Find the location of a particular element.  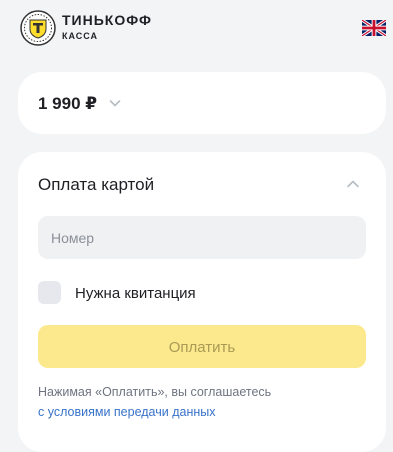

pay-button: Оплатить is located at coordinates (202, 346).